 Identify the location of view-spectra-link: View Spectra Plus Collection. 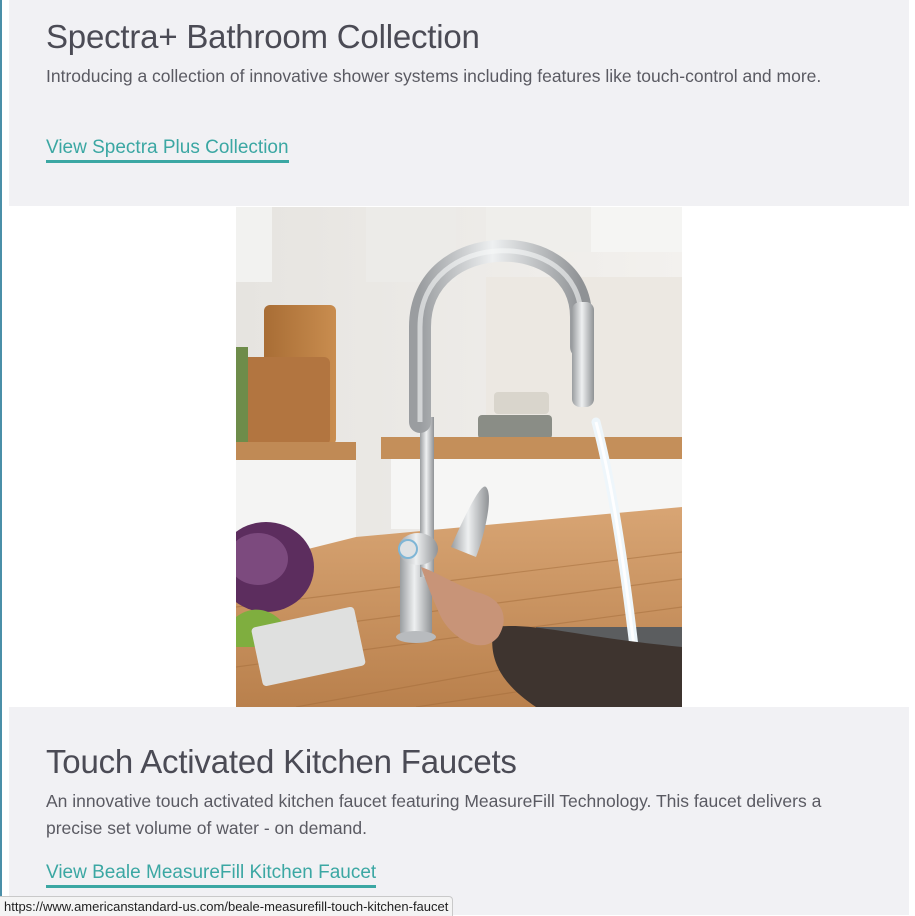
(167, 150).